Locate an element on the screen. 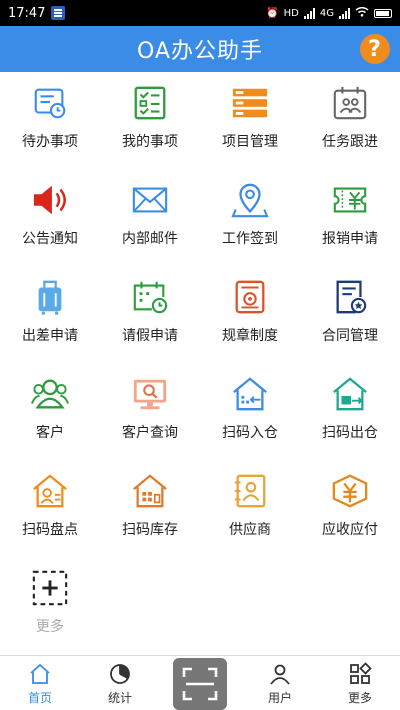 The height and width of the screenshot is (710, 400). more-grid-icon is located at coordinates (361, 673).